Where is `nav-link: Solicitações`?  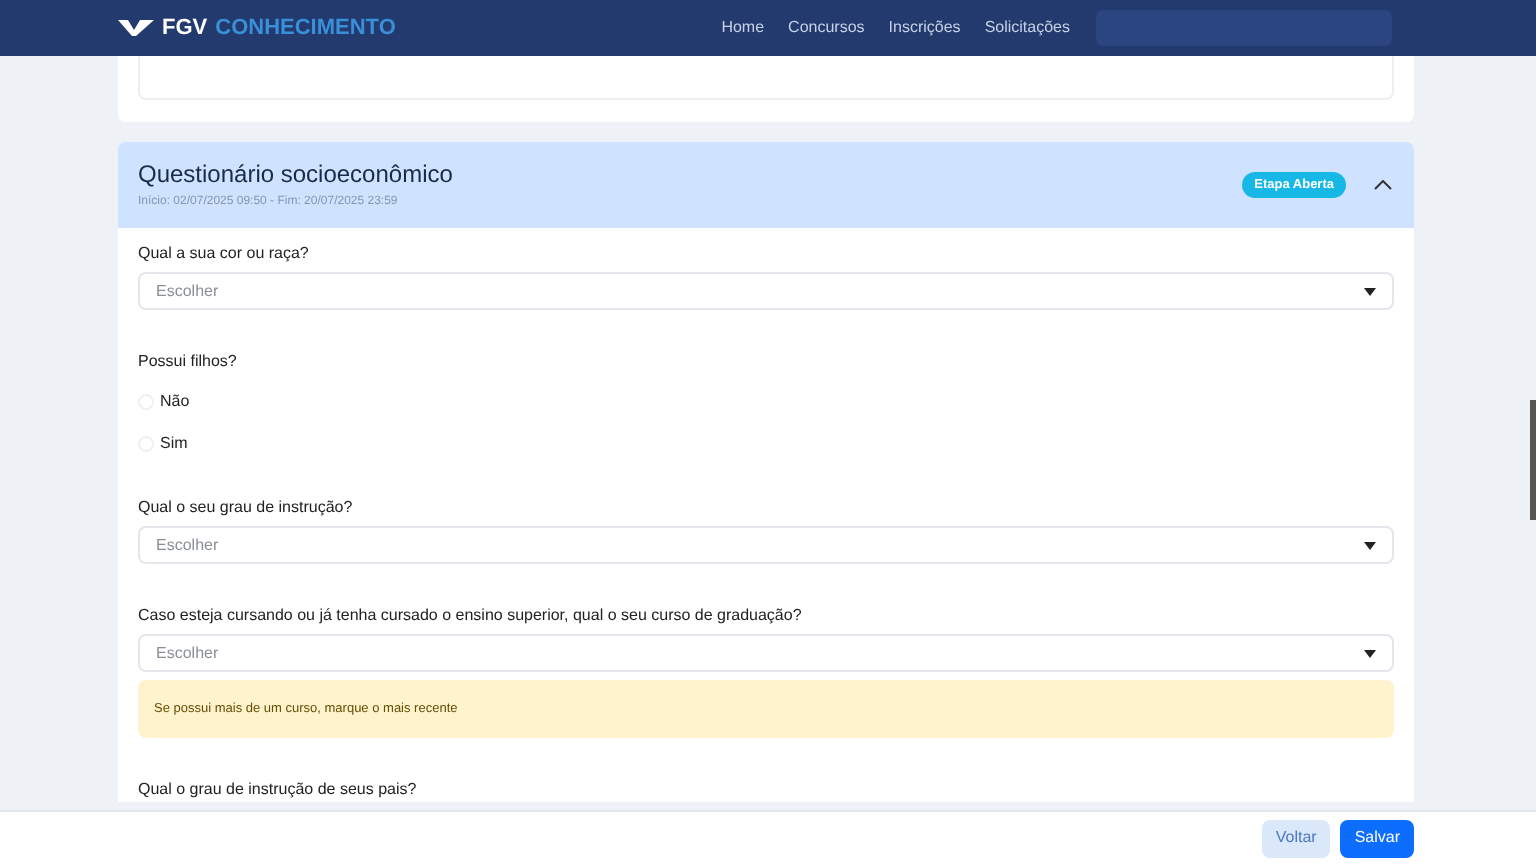 nav-link: Solicitações is located at coordinates (1027, 28).